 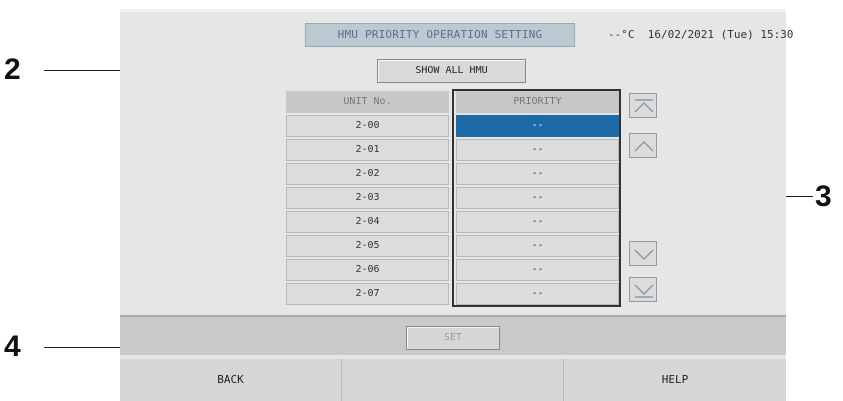 I want to click on page-title: HMU PRIORITY OPERATION SETTING, so click(x=440, y=35).